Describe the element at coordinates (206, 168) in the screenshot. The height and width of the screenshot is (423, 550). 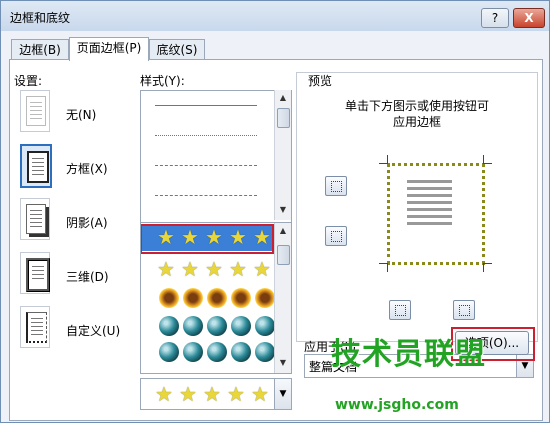
I see `style-dash-dot-line` at that location.